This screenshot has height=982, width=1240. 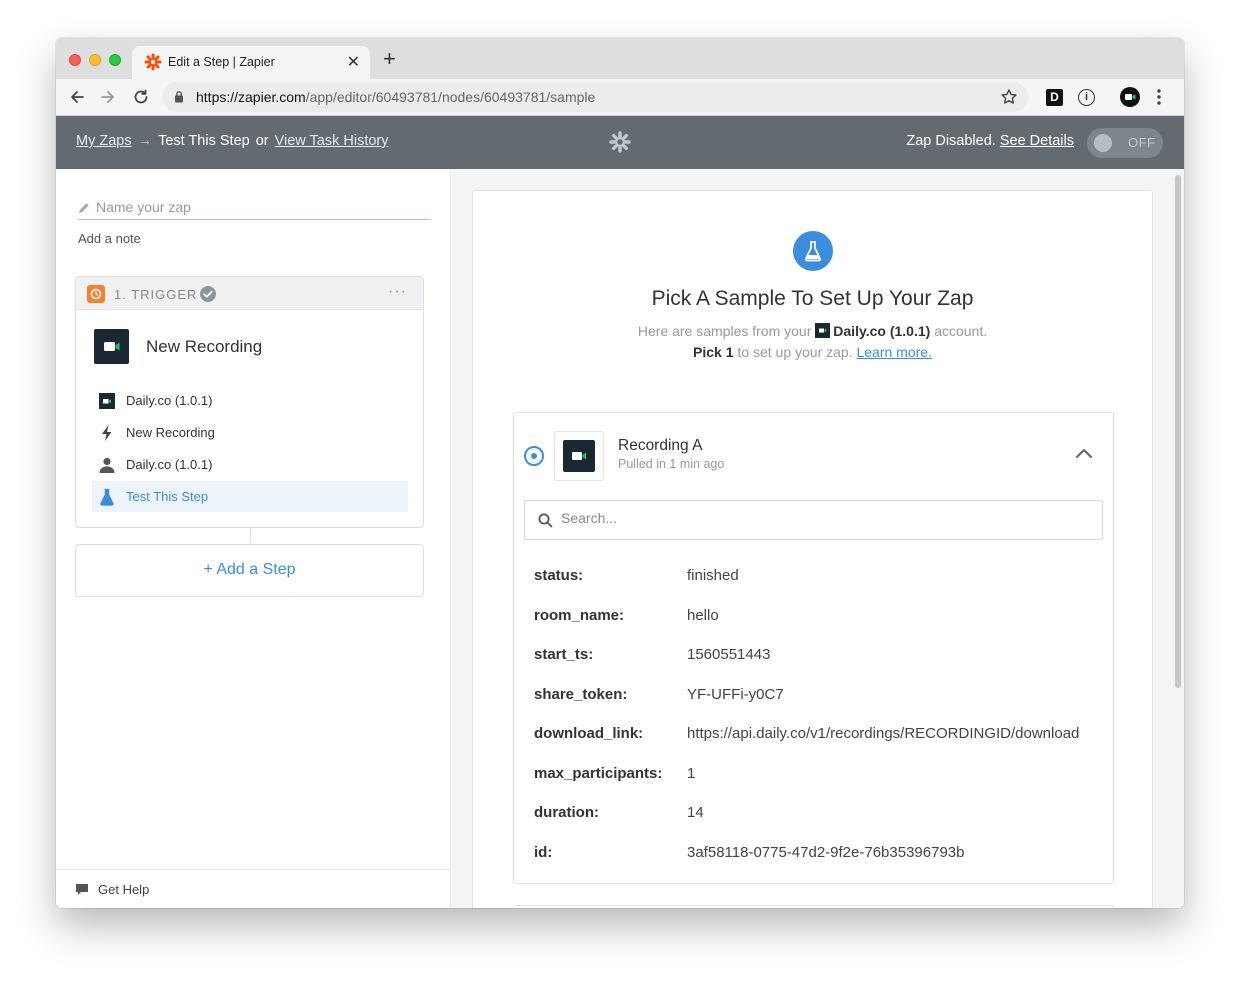 I want to click on trigger-test-label: Test This Step, so click(x=167, y=496).